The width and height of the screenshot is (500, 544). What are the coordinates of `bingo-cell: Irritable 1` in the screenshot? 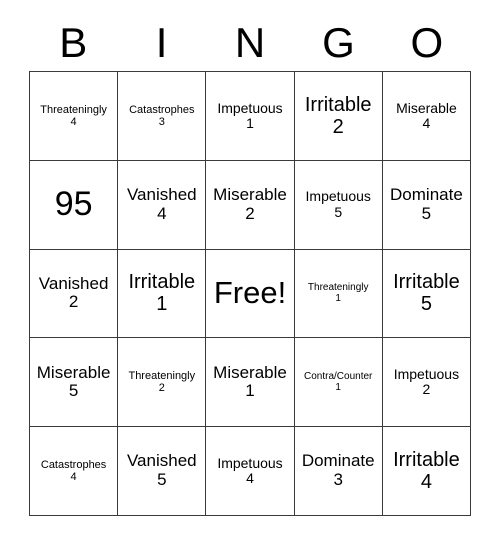 It's located at (162, 294).